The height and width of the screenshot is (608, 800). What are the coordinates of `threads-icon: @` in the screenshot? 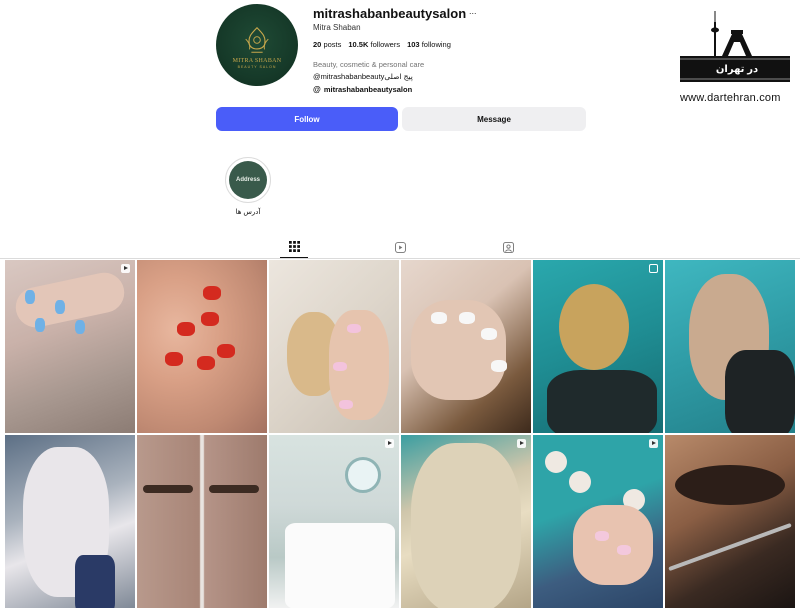 It's located at (317, 89).